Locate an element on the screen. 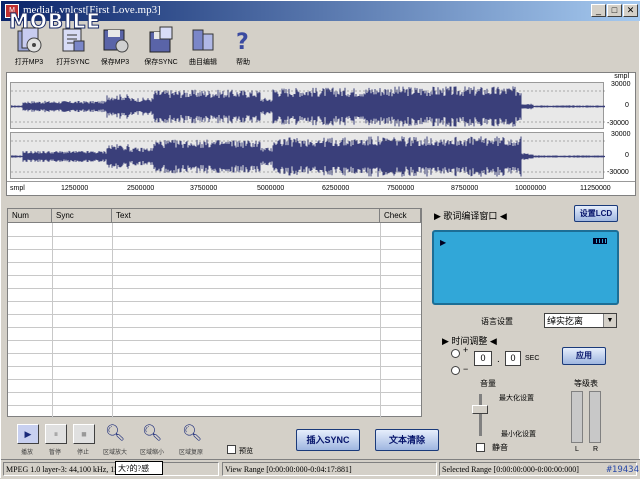 The width and height of the screenshot is (640, 479). scale-zero-1: 0 is located at coordinates (627, 105).